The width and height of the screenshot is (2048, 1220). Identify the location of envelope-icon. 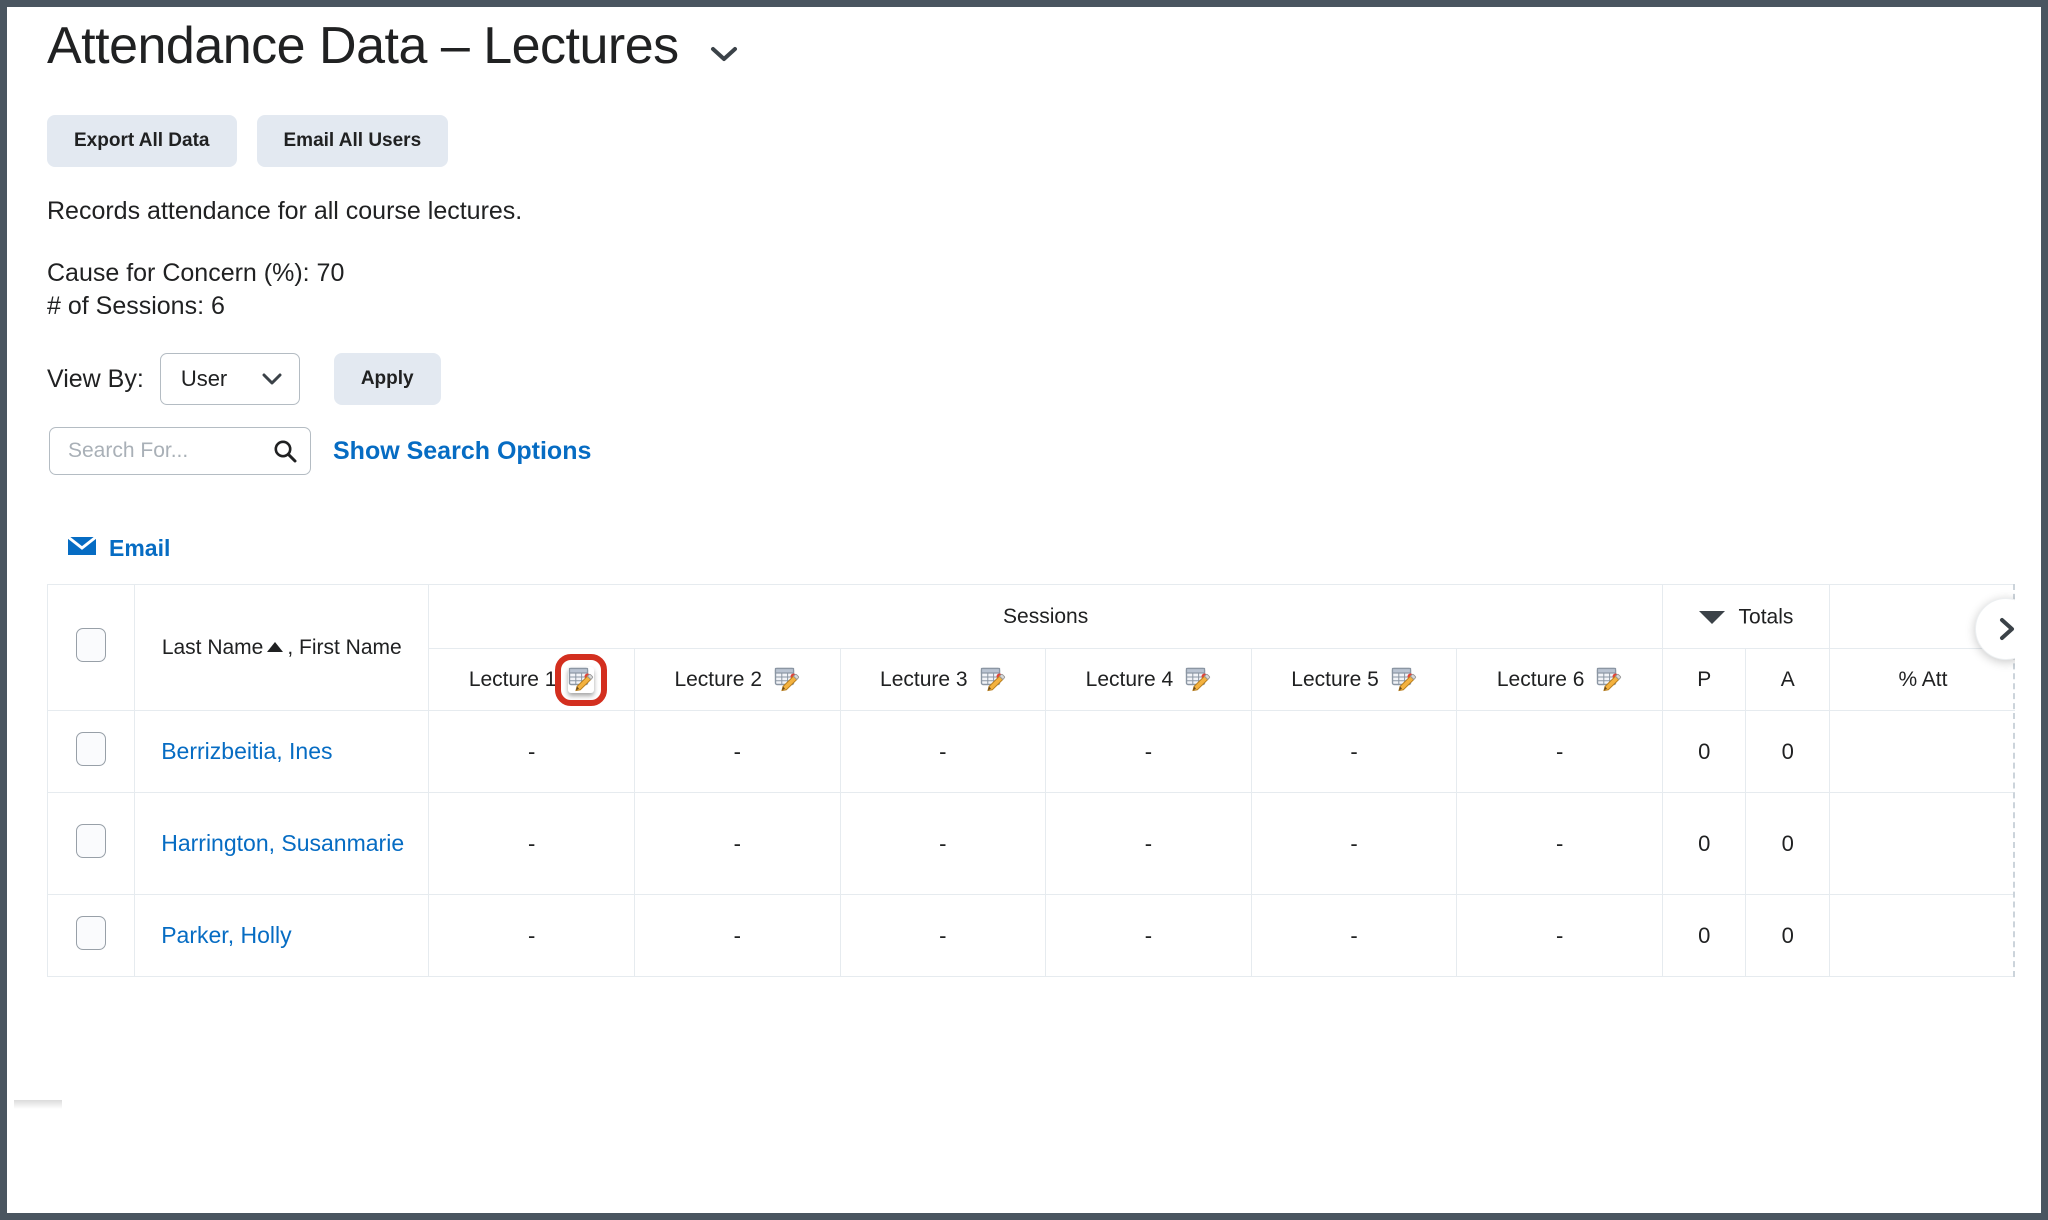
(82, 548).